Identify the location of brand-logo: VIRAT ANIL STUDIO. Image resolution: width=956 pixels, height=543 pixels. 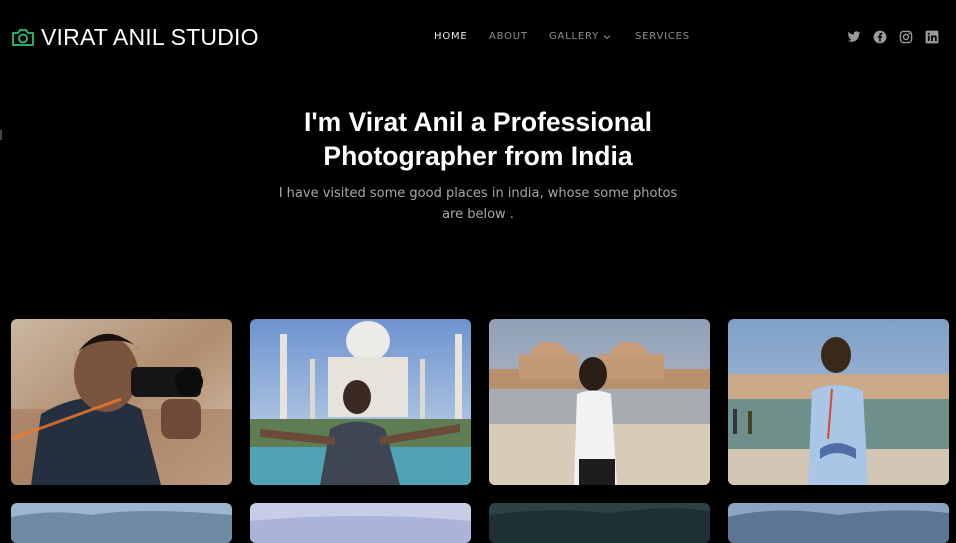
(135, 37).